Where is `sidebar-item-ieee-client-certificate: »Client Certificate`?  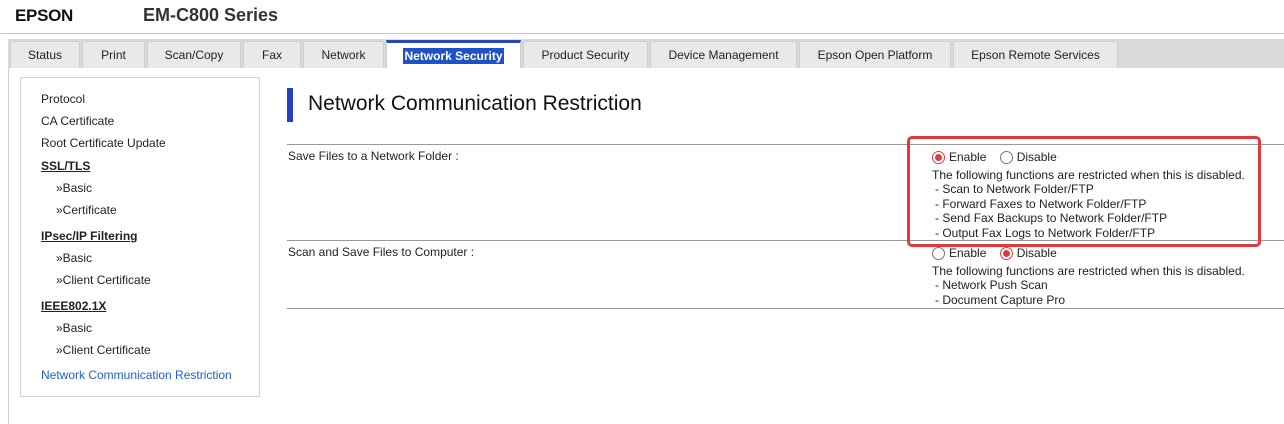
sidebar-item-ieee-client-certificate: »Client Certificate is located at coordinates (103, 350).